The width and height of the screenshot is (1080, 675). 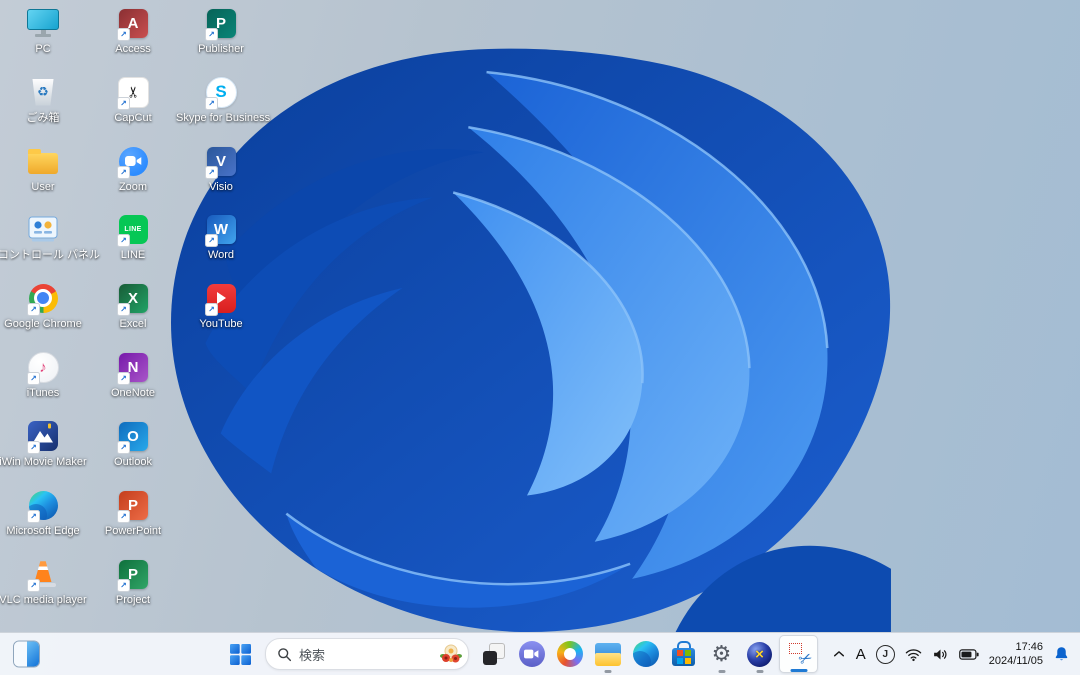 What do you see at coordinates (43, 531) in the screenshot?
I see `desktop-icon-label: Microsoft Edge` at bounding box center [43, 531].